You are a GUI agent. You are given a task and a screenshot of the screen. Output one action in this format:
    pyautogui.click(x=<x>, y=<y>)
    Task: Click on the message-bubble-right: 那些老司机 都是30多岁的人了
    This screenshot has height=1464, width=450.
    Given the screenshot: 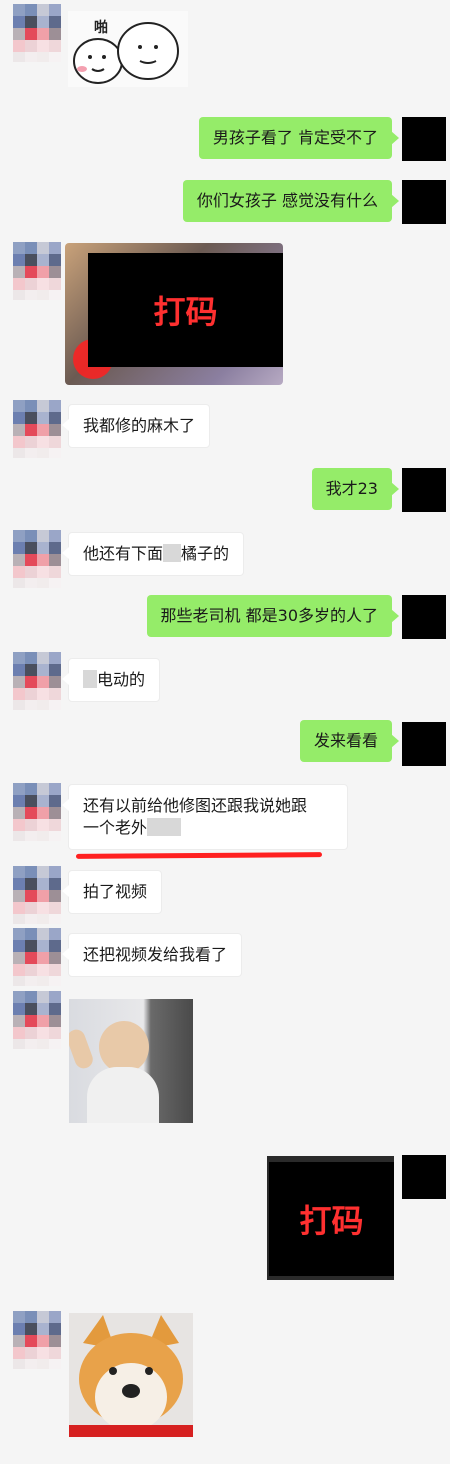 What is the action you would take?
    pyautogui.click(x=273, y=616)
    